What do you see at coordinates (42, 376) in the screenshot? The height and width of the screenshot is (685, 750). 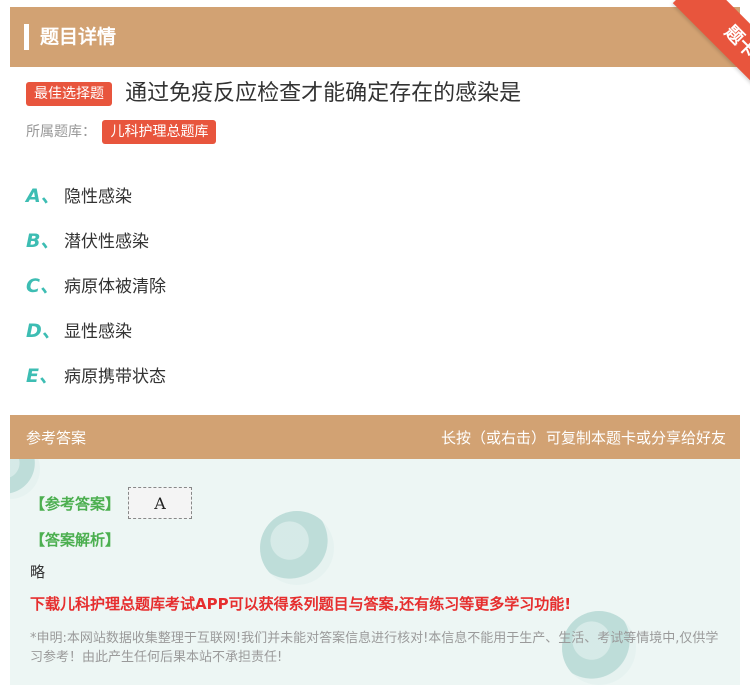 I see `option-letter: E、` at bounding box center [42, 376].